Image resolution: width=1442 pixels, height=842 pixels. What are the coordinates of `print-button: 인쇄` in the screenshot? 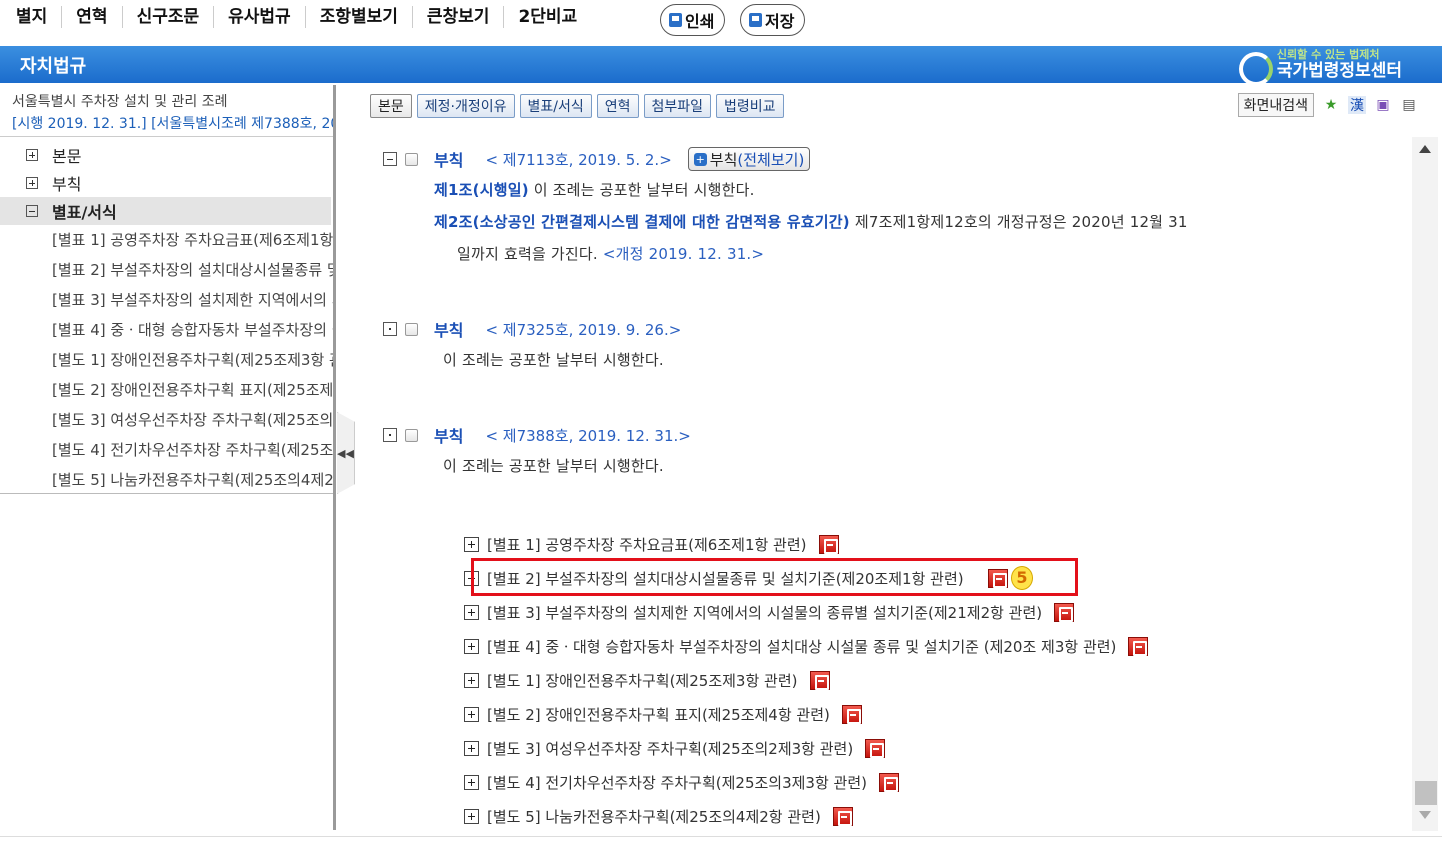 It's located at (693, 20).